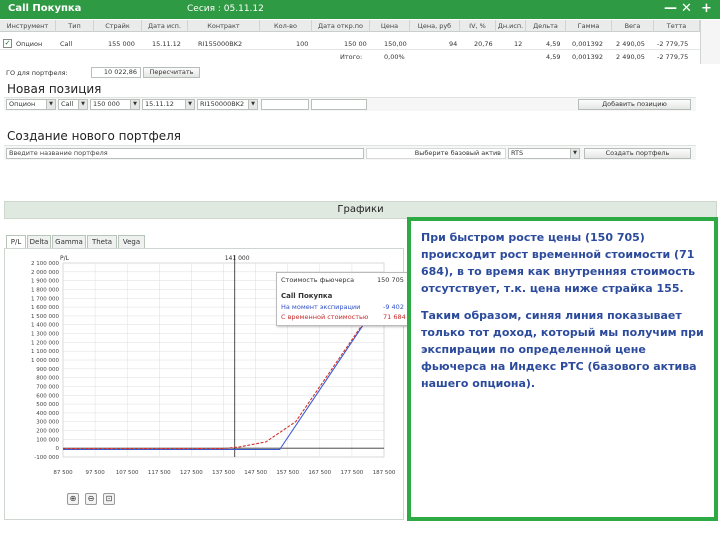 This screenshot has height=540, width=720. I want to click on x-tick-label: 97 500, so click(95, 473).